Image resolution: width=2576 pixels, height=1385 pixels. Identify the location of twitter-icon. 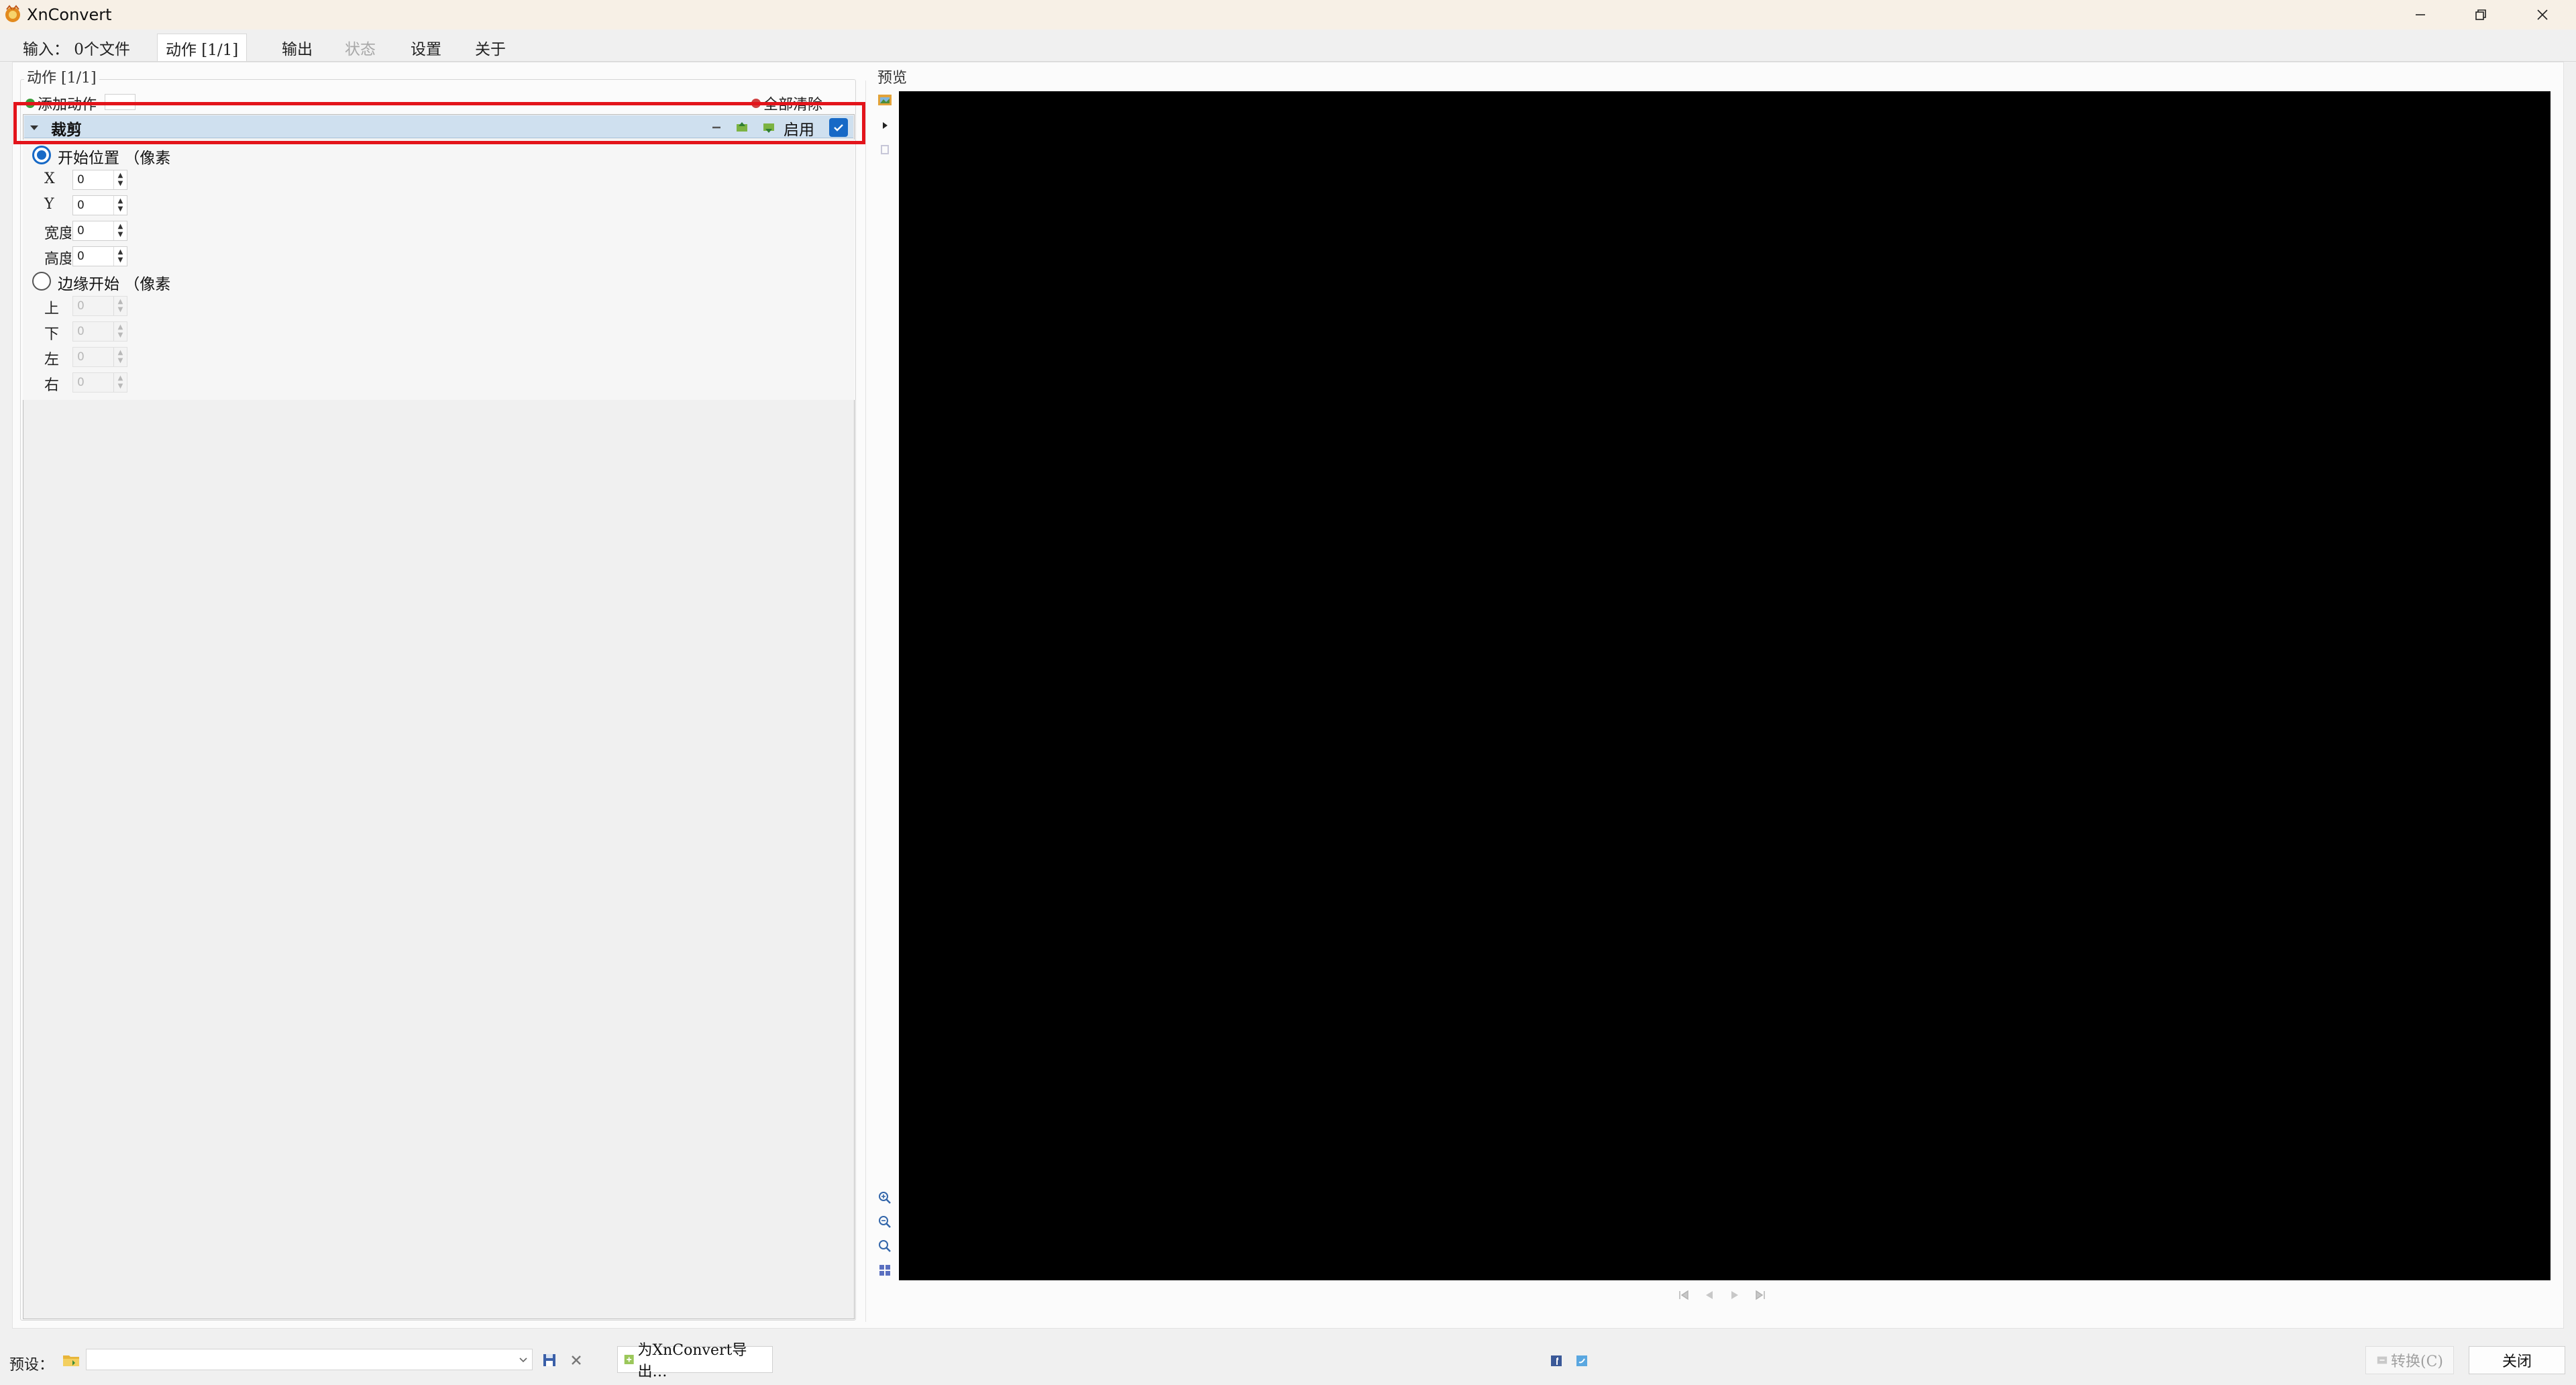
(1582, 1361).